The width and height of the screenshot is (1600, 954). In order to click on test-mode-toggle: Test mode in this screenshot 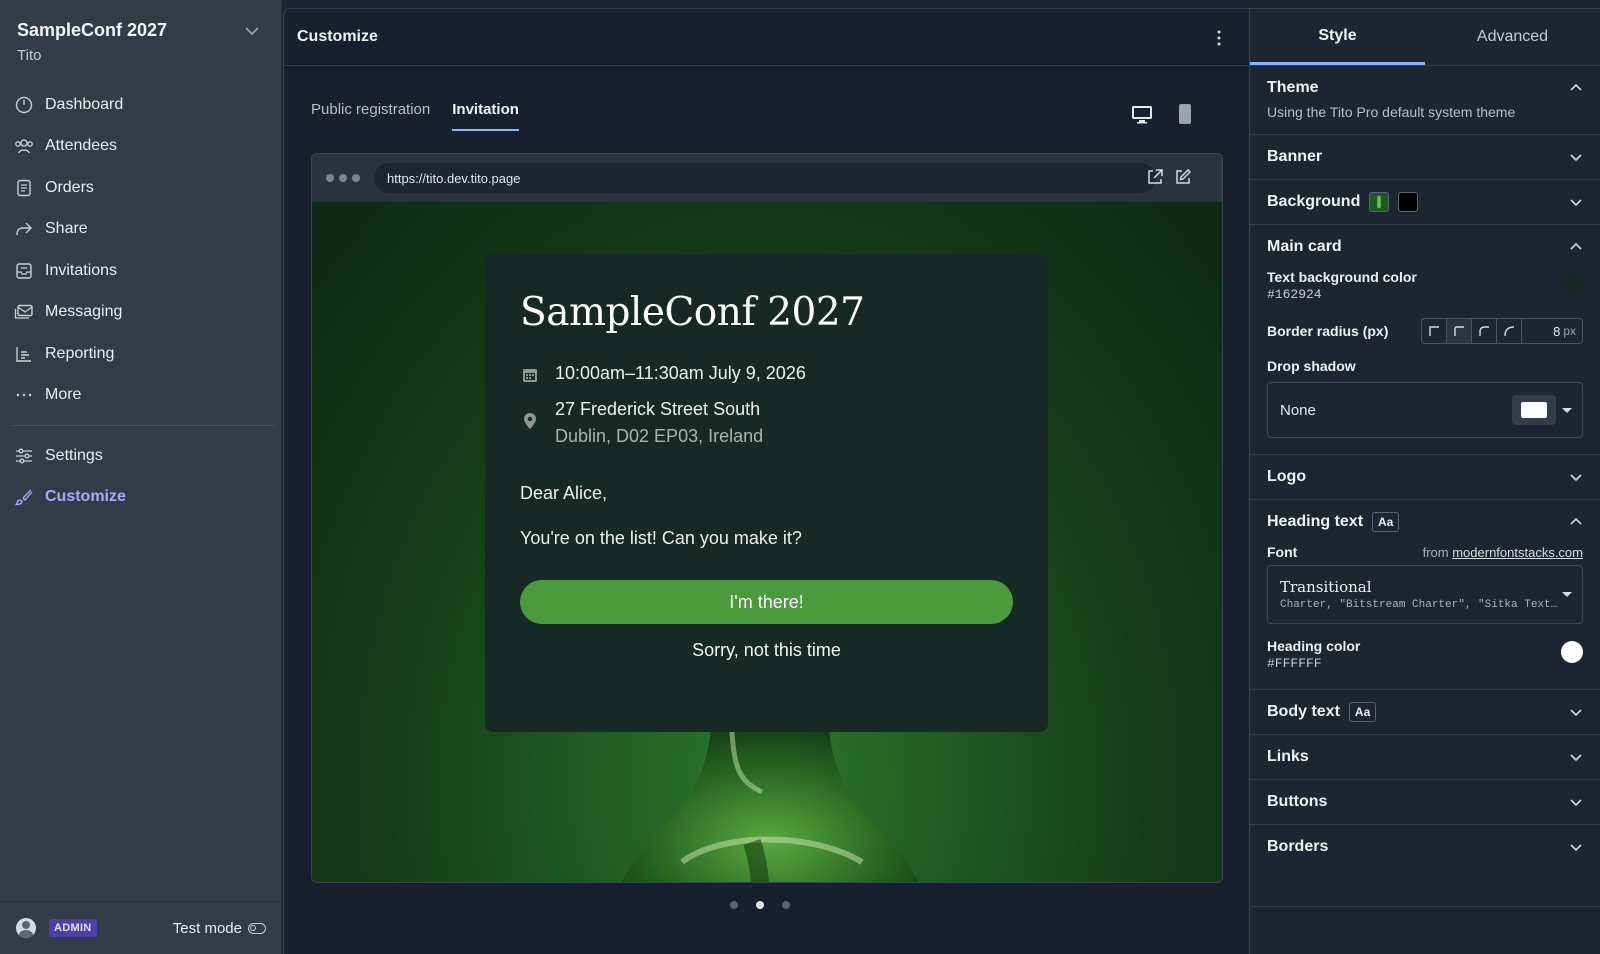, I will do `click(219, 928)`.